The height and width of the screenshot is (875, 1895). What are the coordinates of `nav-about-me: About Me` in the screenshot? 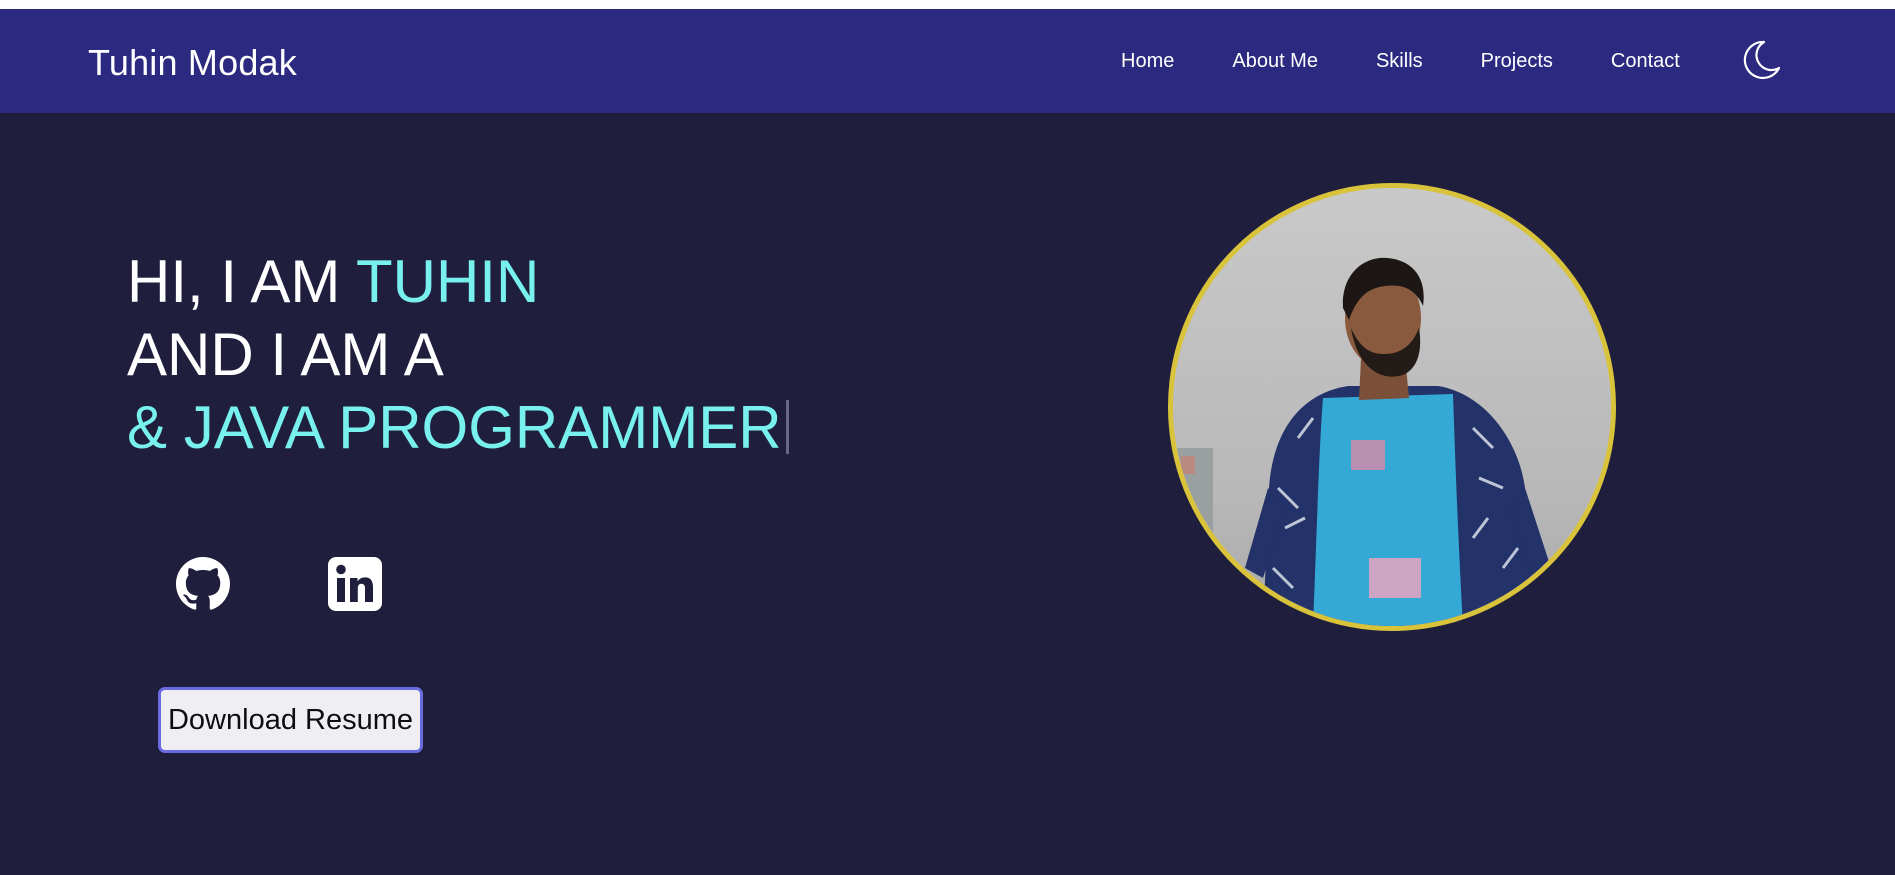 It's located at (1275, 61).